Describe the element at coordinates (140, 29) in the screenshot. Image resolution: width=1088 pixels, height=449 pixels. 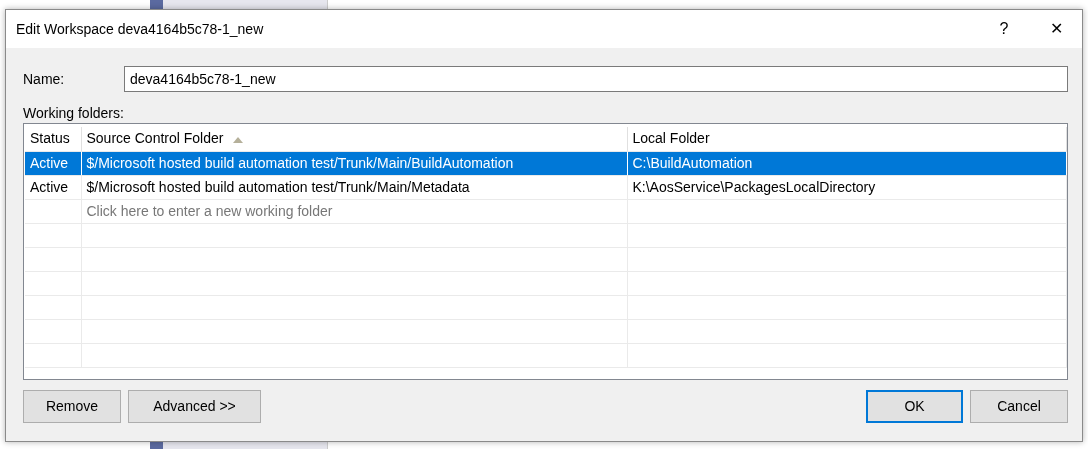
I see `window-title: Edit Workspace deva4164b5c78-1_new` at that location.